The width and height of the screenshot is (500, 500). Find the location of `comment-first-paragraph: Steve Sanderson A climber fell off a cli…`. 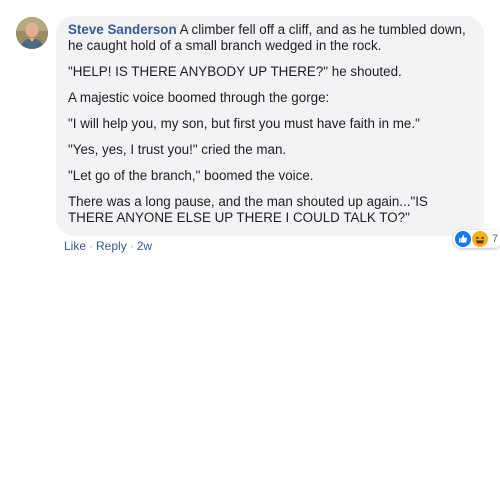

comment-first-paragraph: Steve Sanderson A climber fell off a cli… is located at coordinates (270, 38).